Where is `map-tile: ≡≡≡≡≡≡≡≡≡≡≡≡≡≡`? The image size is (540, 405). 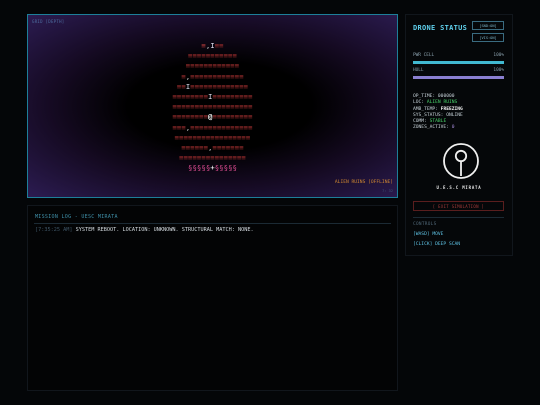 map-tile: ≡≡≡≡≡≡≡≡≡≡≡≡≡≡ is located at coordinates (221, 127).